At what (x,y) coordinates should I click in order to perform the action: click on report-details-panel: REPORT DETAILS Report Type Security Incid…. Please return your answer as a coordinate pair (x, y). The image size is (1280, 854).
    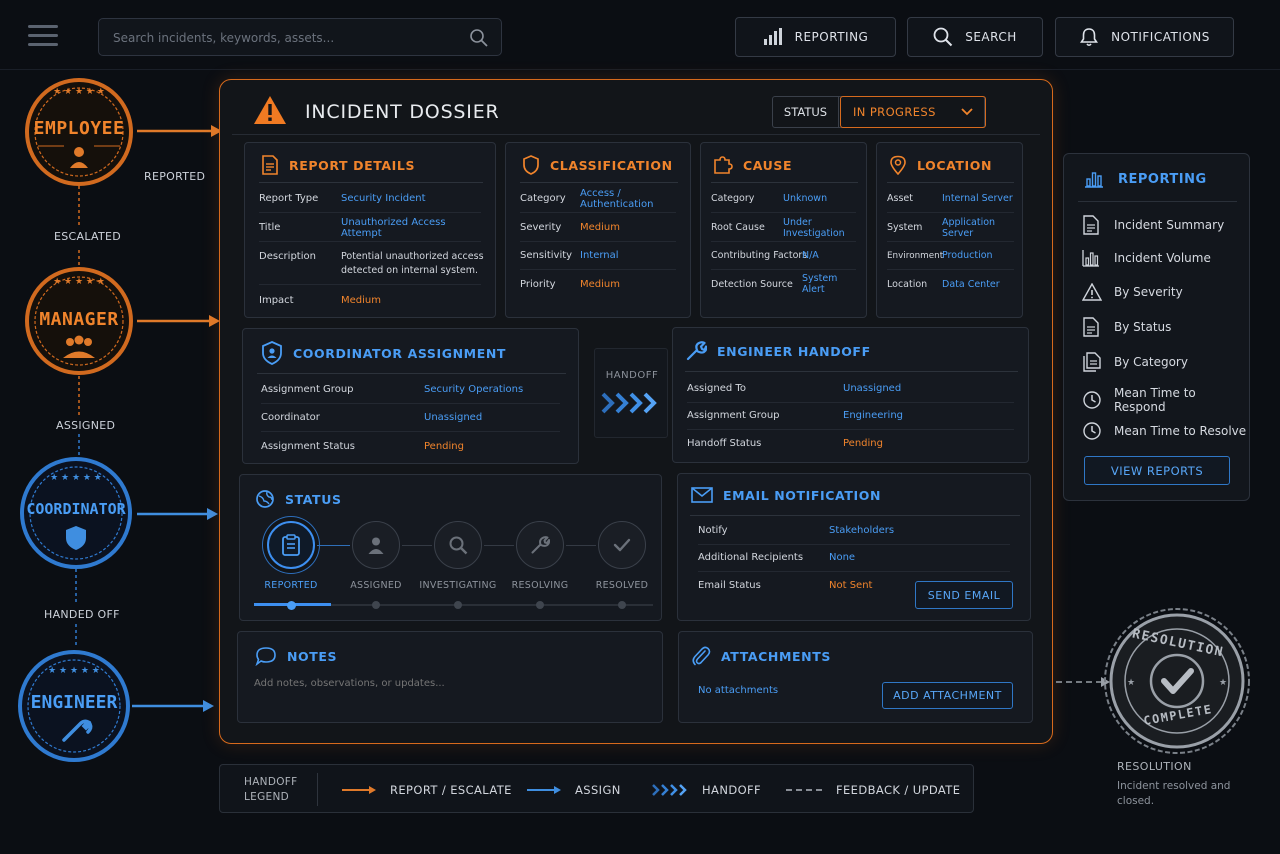
    Looking at the image, I should click on (370, 230).